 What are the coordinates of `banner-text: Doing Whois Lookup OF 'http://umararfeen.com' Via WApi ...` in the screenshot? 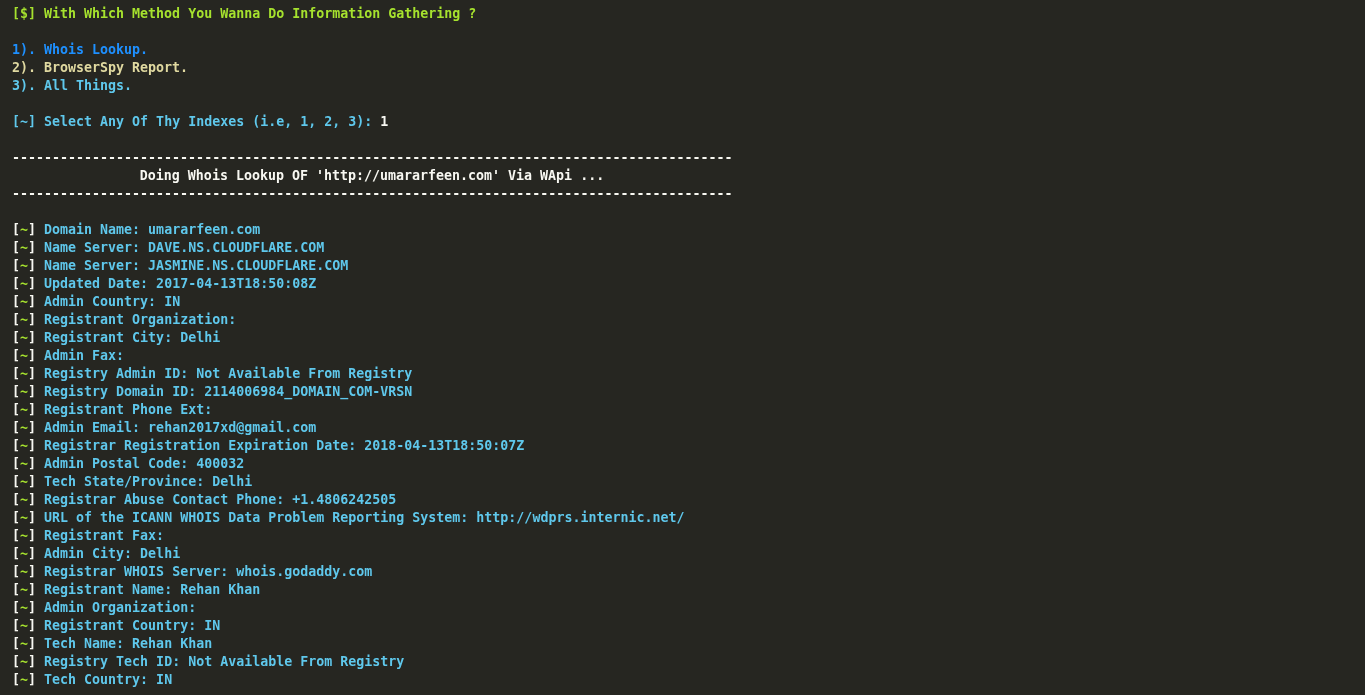 It's located at (372, 176).